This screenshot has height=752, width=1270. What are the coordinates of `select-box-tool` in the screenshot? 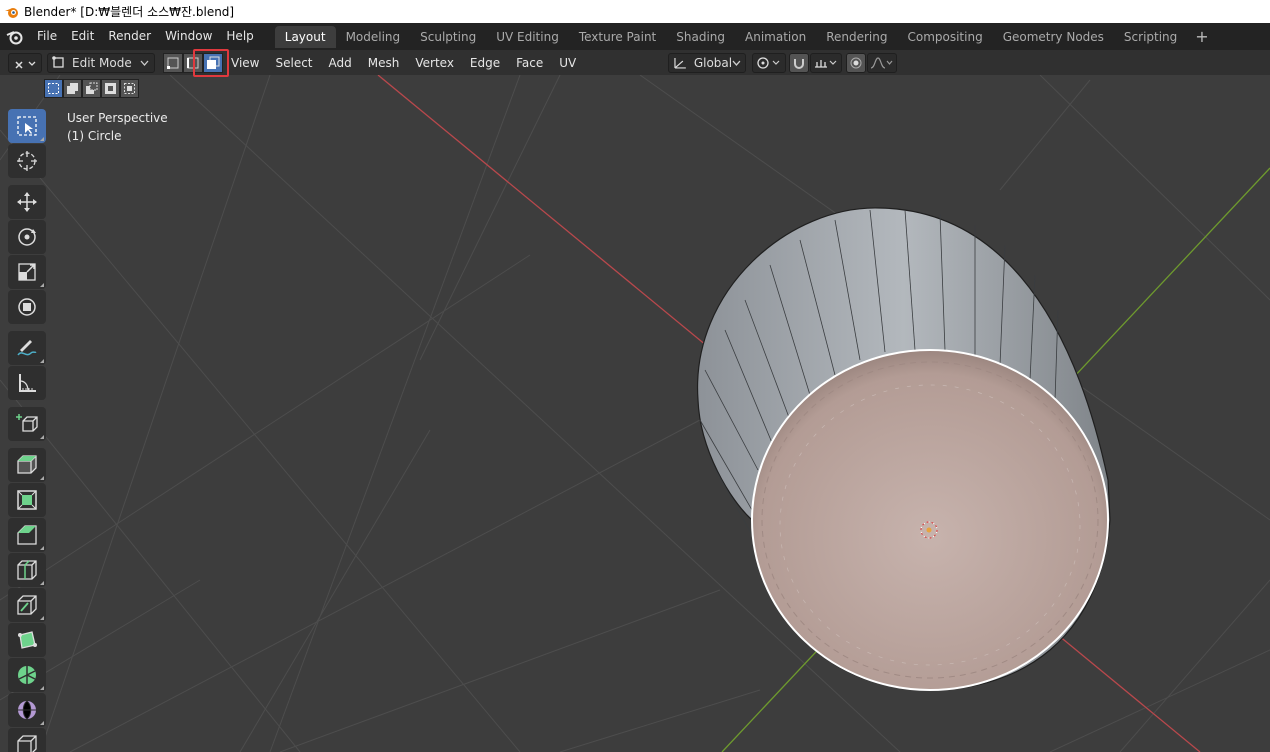 It's located at (27, 126).